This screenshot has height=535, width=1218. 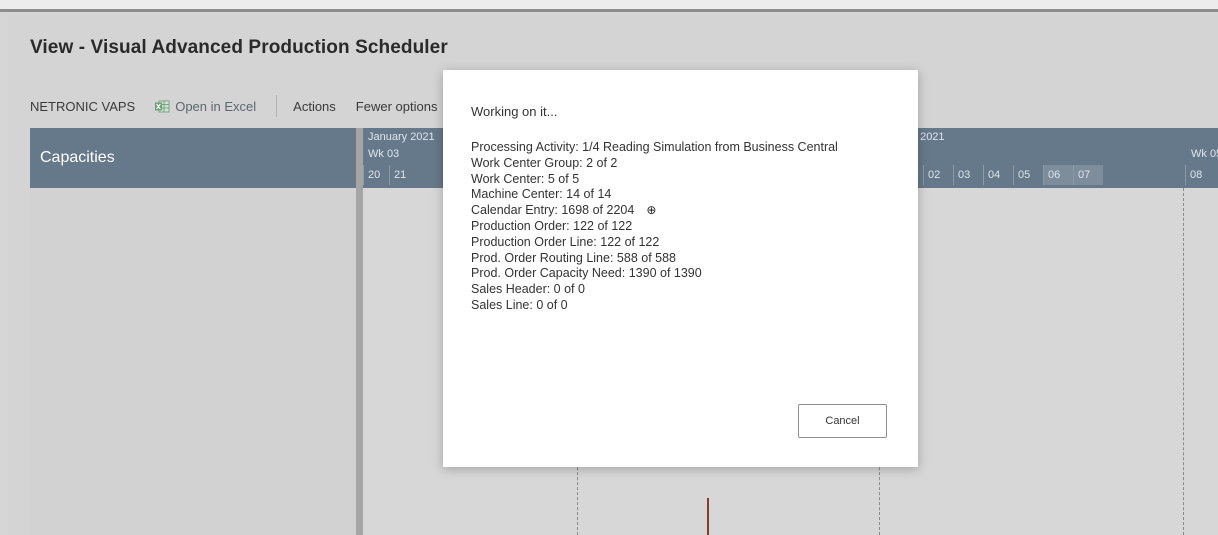 What do you see at coordinates (842, 421) in the screenshot?
I see `cancel-button: Cancel` at bounding box center [842, 421].